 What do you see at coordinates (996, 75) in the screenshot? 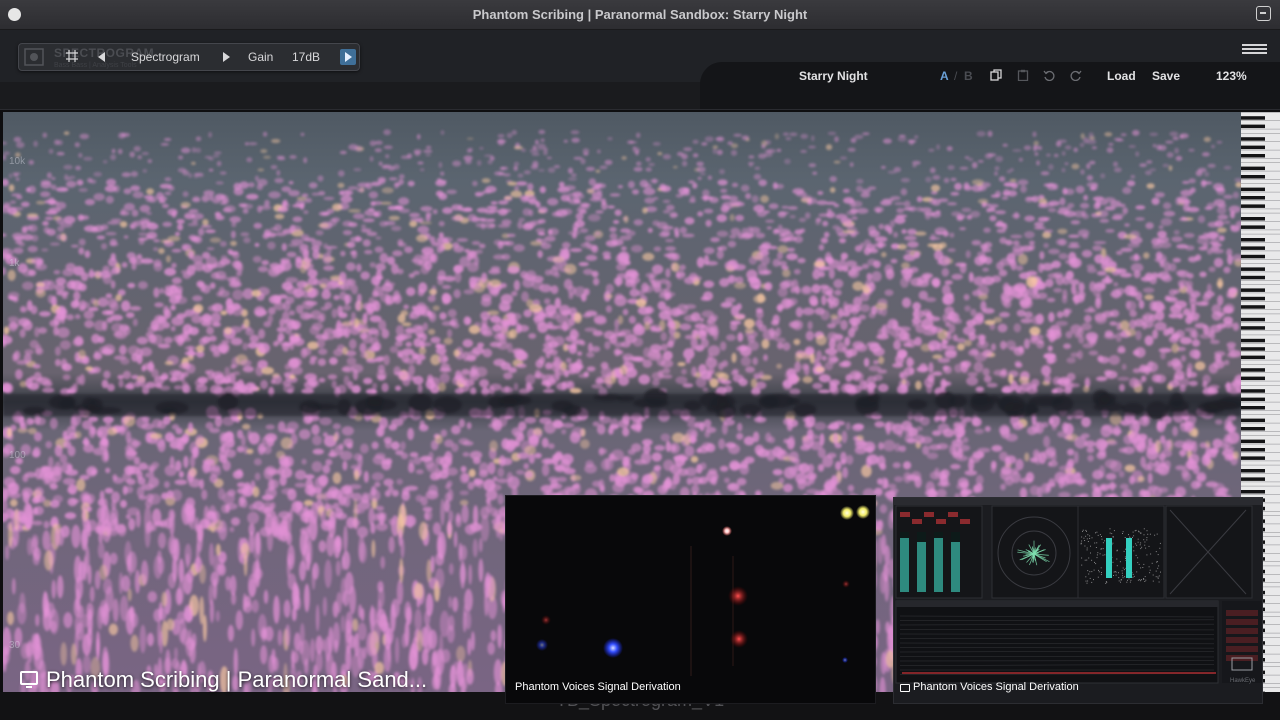
I see `copy-icon` at bounding box center [996, 75].